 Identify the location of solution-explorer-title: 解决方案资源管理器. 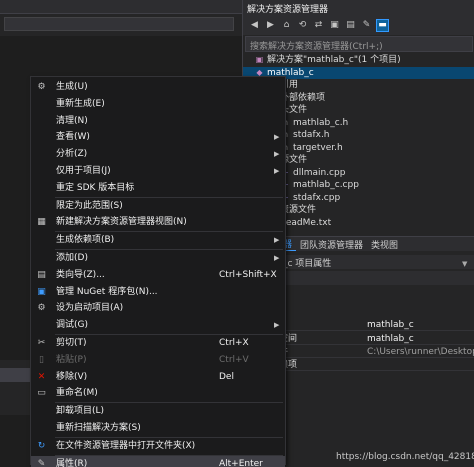
(358, 7).